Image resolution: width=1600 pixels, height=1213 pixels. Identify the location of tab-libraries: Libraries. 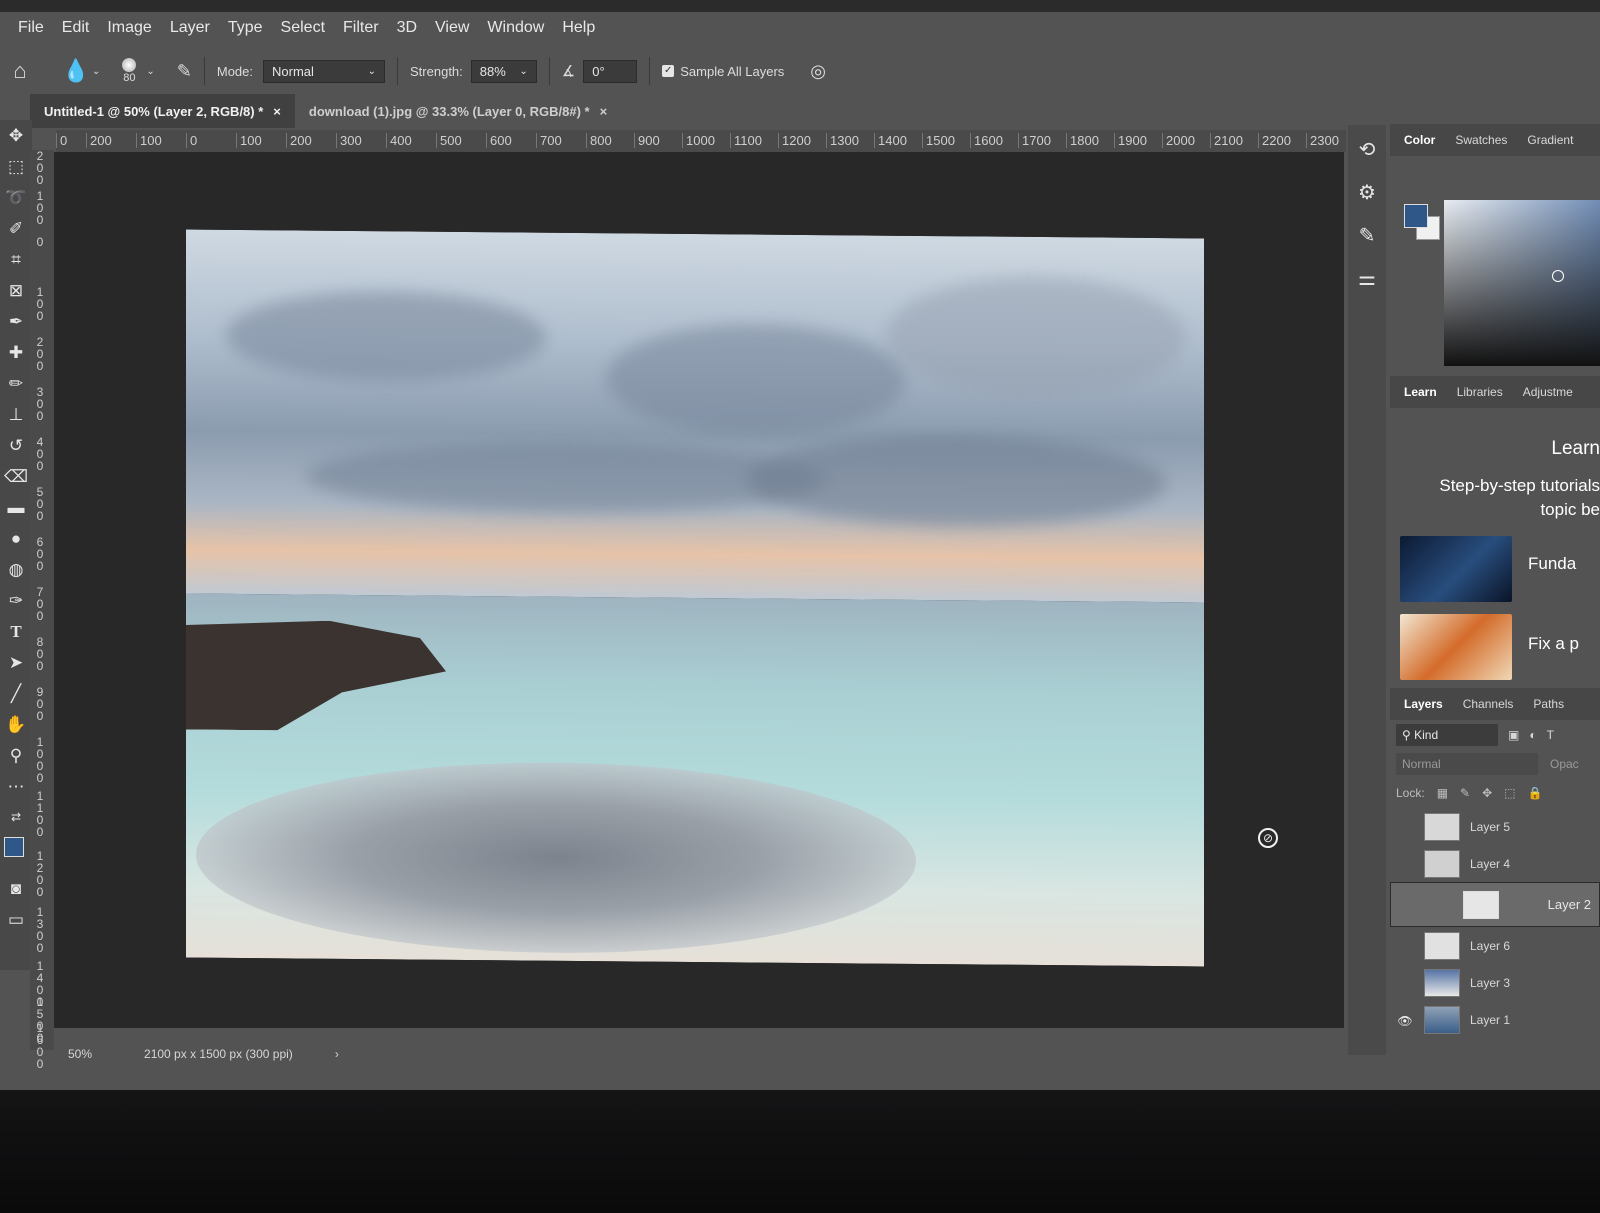
(1480, 392).